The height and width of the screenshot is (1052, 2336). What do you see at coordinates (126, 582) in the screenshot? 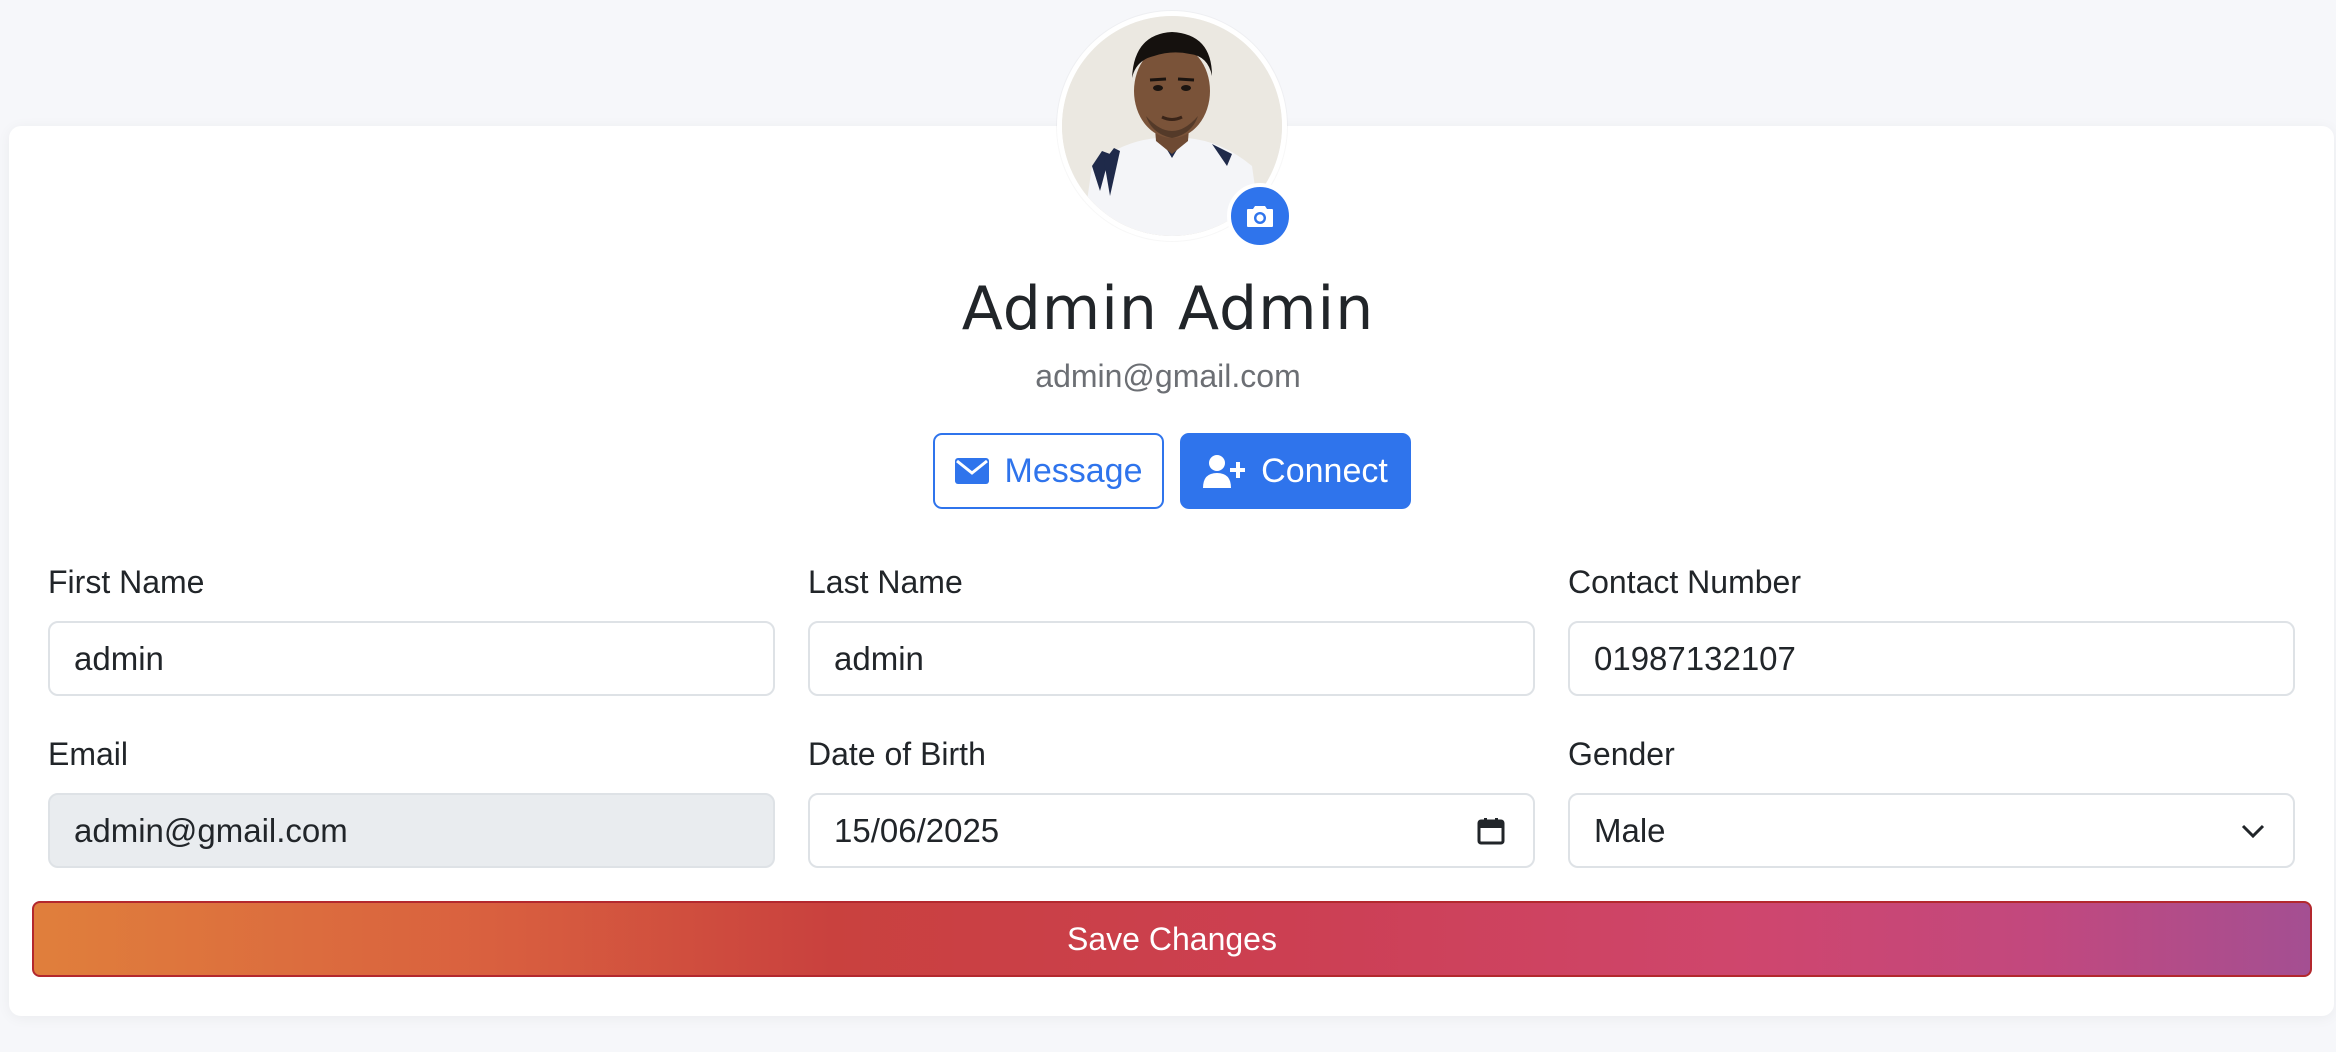
I see `first-name-label: First Name` at bounding box center [126, 582].